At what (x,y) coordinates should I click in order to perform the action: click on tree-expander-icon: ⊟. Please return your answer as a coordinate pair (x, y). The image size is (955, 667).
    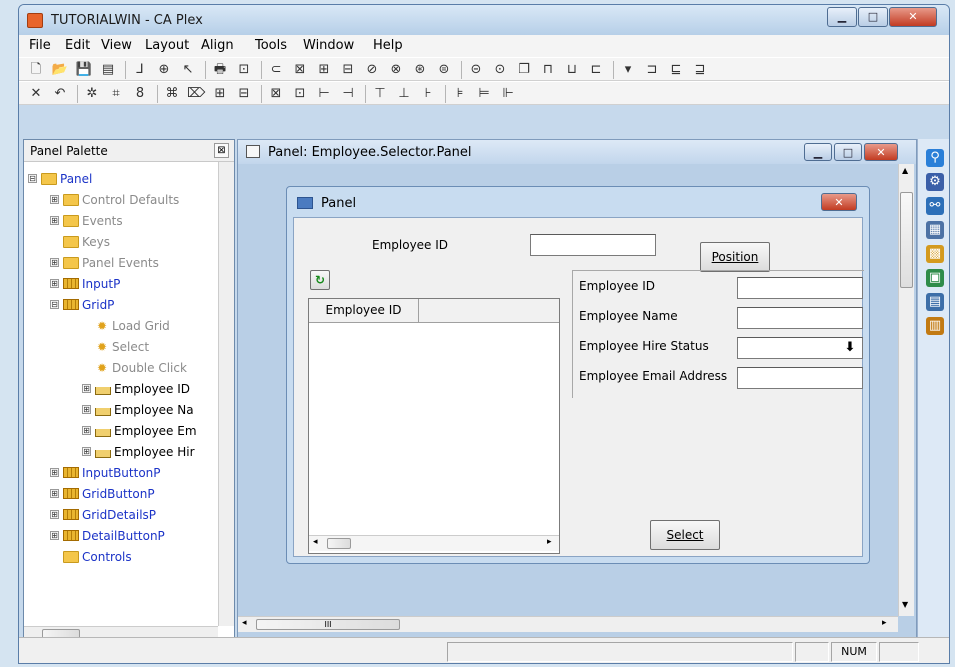
    Looking at the image, I should click on (54, 304).